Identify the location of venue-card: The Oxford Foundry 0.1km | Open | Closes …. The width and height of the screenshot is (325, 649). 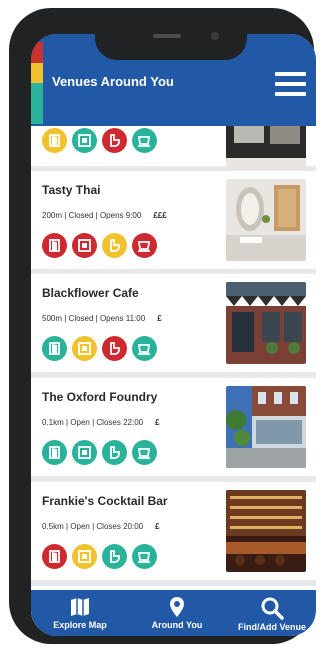
(173, 427).